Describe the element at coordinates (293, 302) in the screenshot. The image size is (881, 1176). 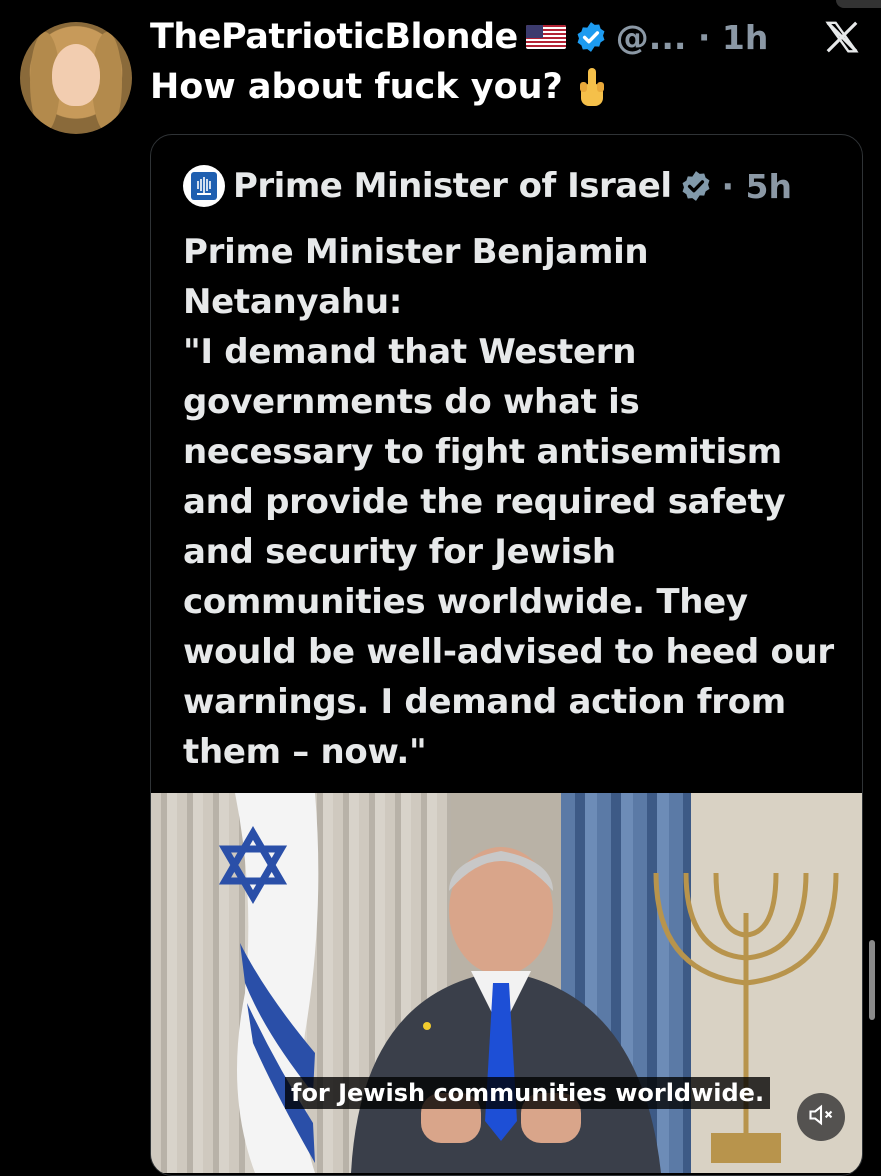
I see `quoted-text-line: Netanyahu:` at that location.